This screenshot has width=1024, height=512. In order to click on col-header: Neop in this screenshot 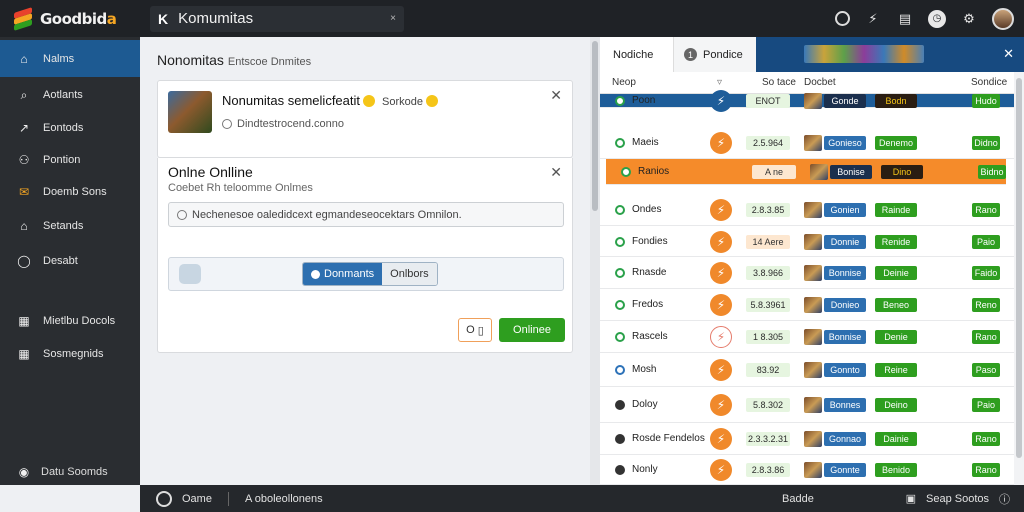, I will do `click(624, 82)`.